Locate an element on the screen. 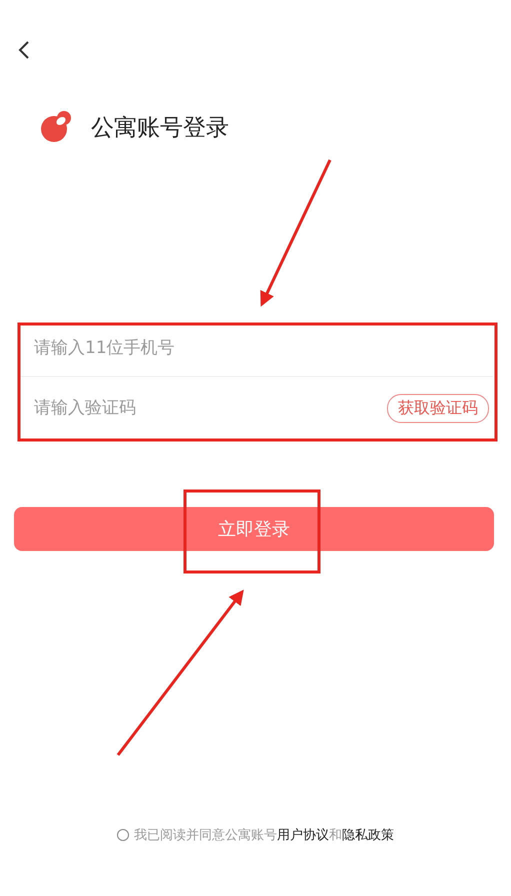  privacy-policy-link: 隐私政策 is located at coordinates (368, 835).